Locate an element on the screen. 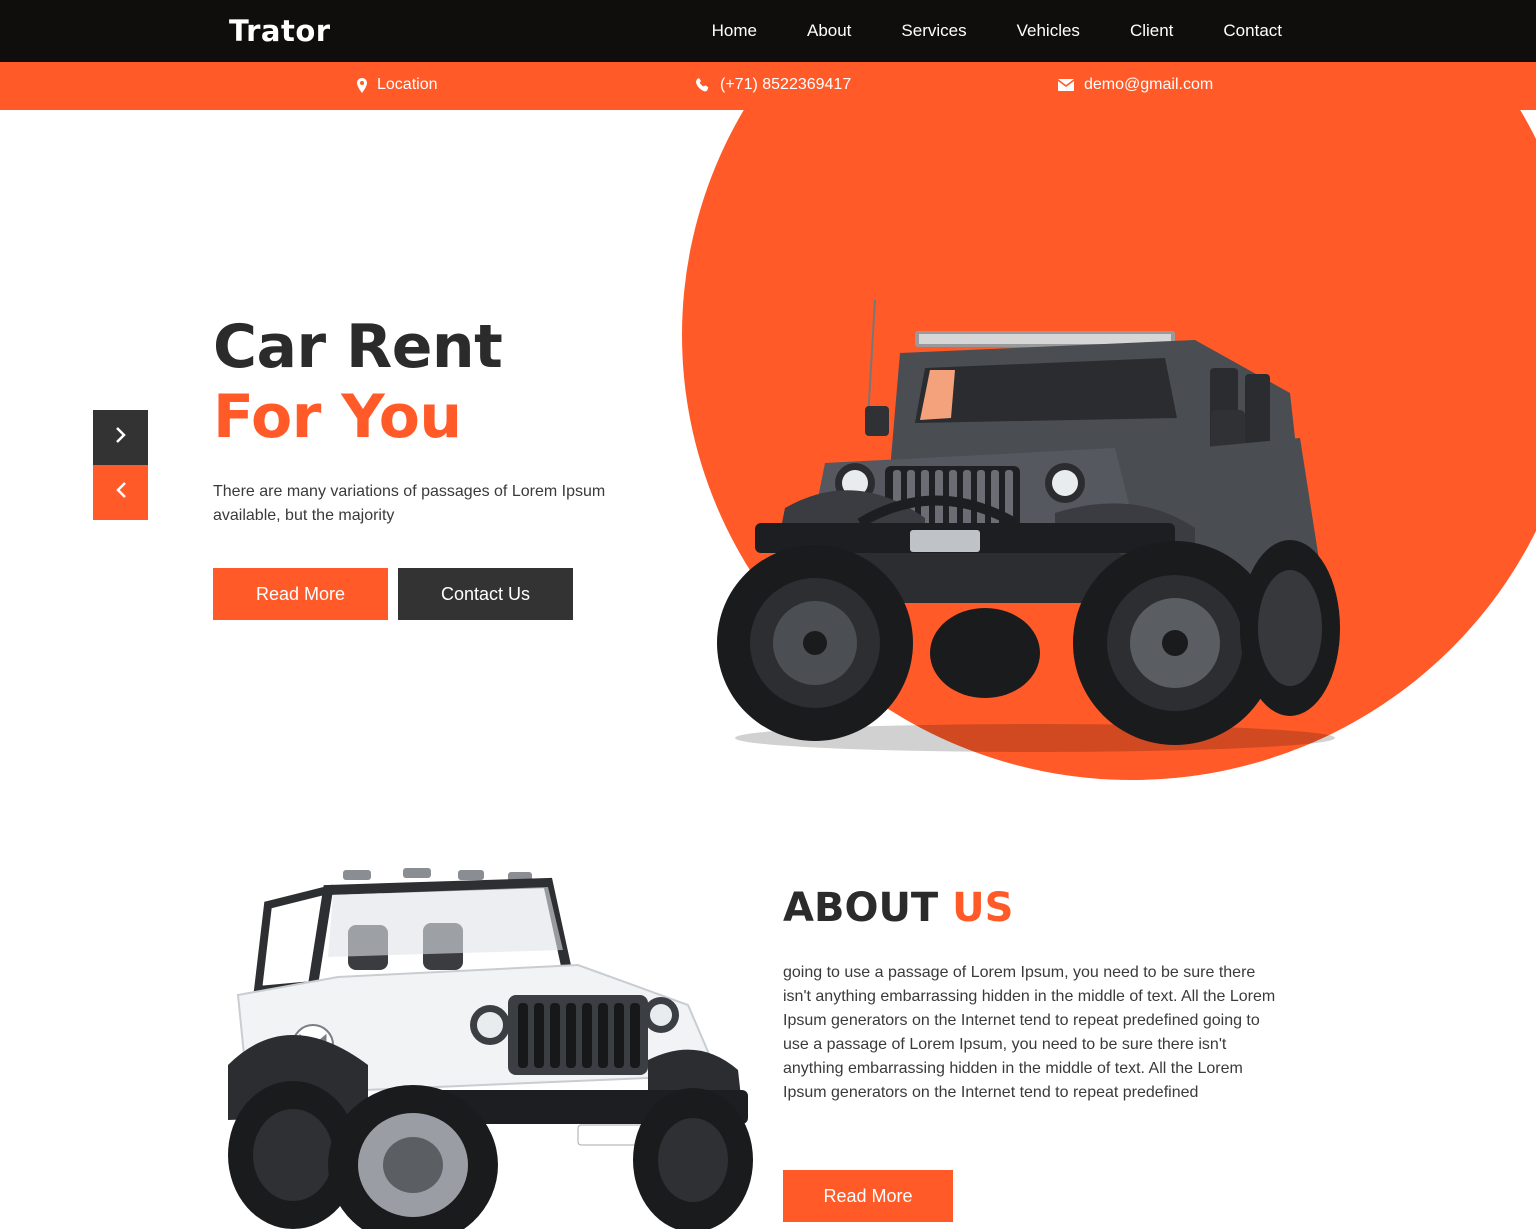 The width and height of the screenshot is (1536, 1229). email-info: demo@gmail.com is located at coordinates (1135, 85).